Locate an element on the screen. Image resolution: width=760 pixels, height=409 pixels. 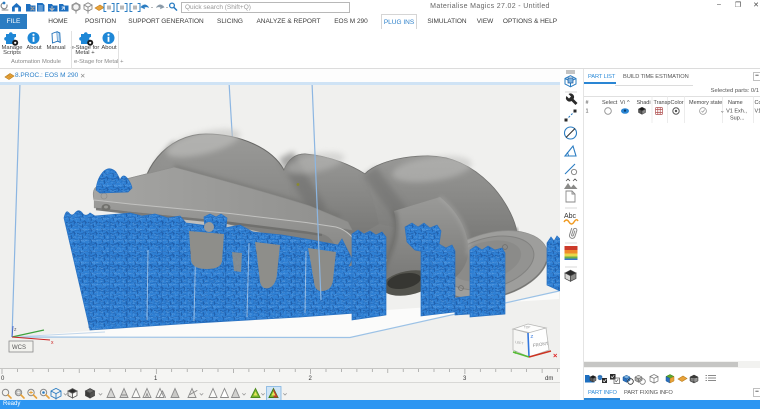
svg-text: Name is located at coordinates (735, 103).